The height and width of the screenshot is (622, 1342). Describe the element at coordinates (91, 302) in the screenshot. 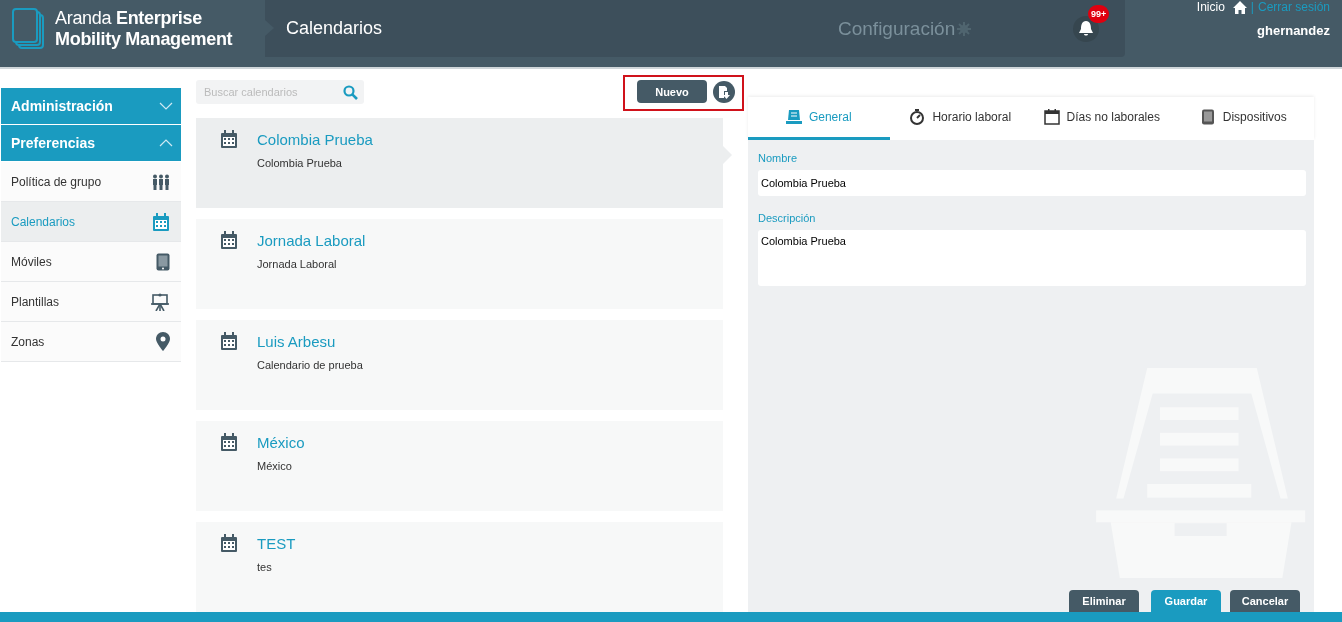

I see `sidebar-item: Plantillas` at that location.